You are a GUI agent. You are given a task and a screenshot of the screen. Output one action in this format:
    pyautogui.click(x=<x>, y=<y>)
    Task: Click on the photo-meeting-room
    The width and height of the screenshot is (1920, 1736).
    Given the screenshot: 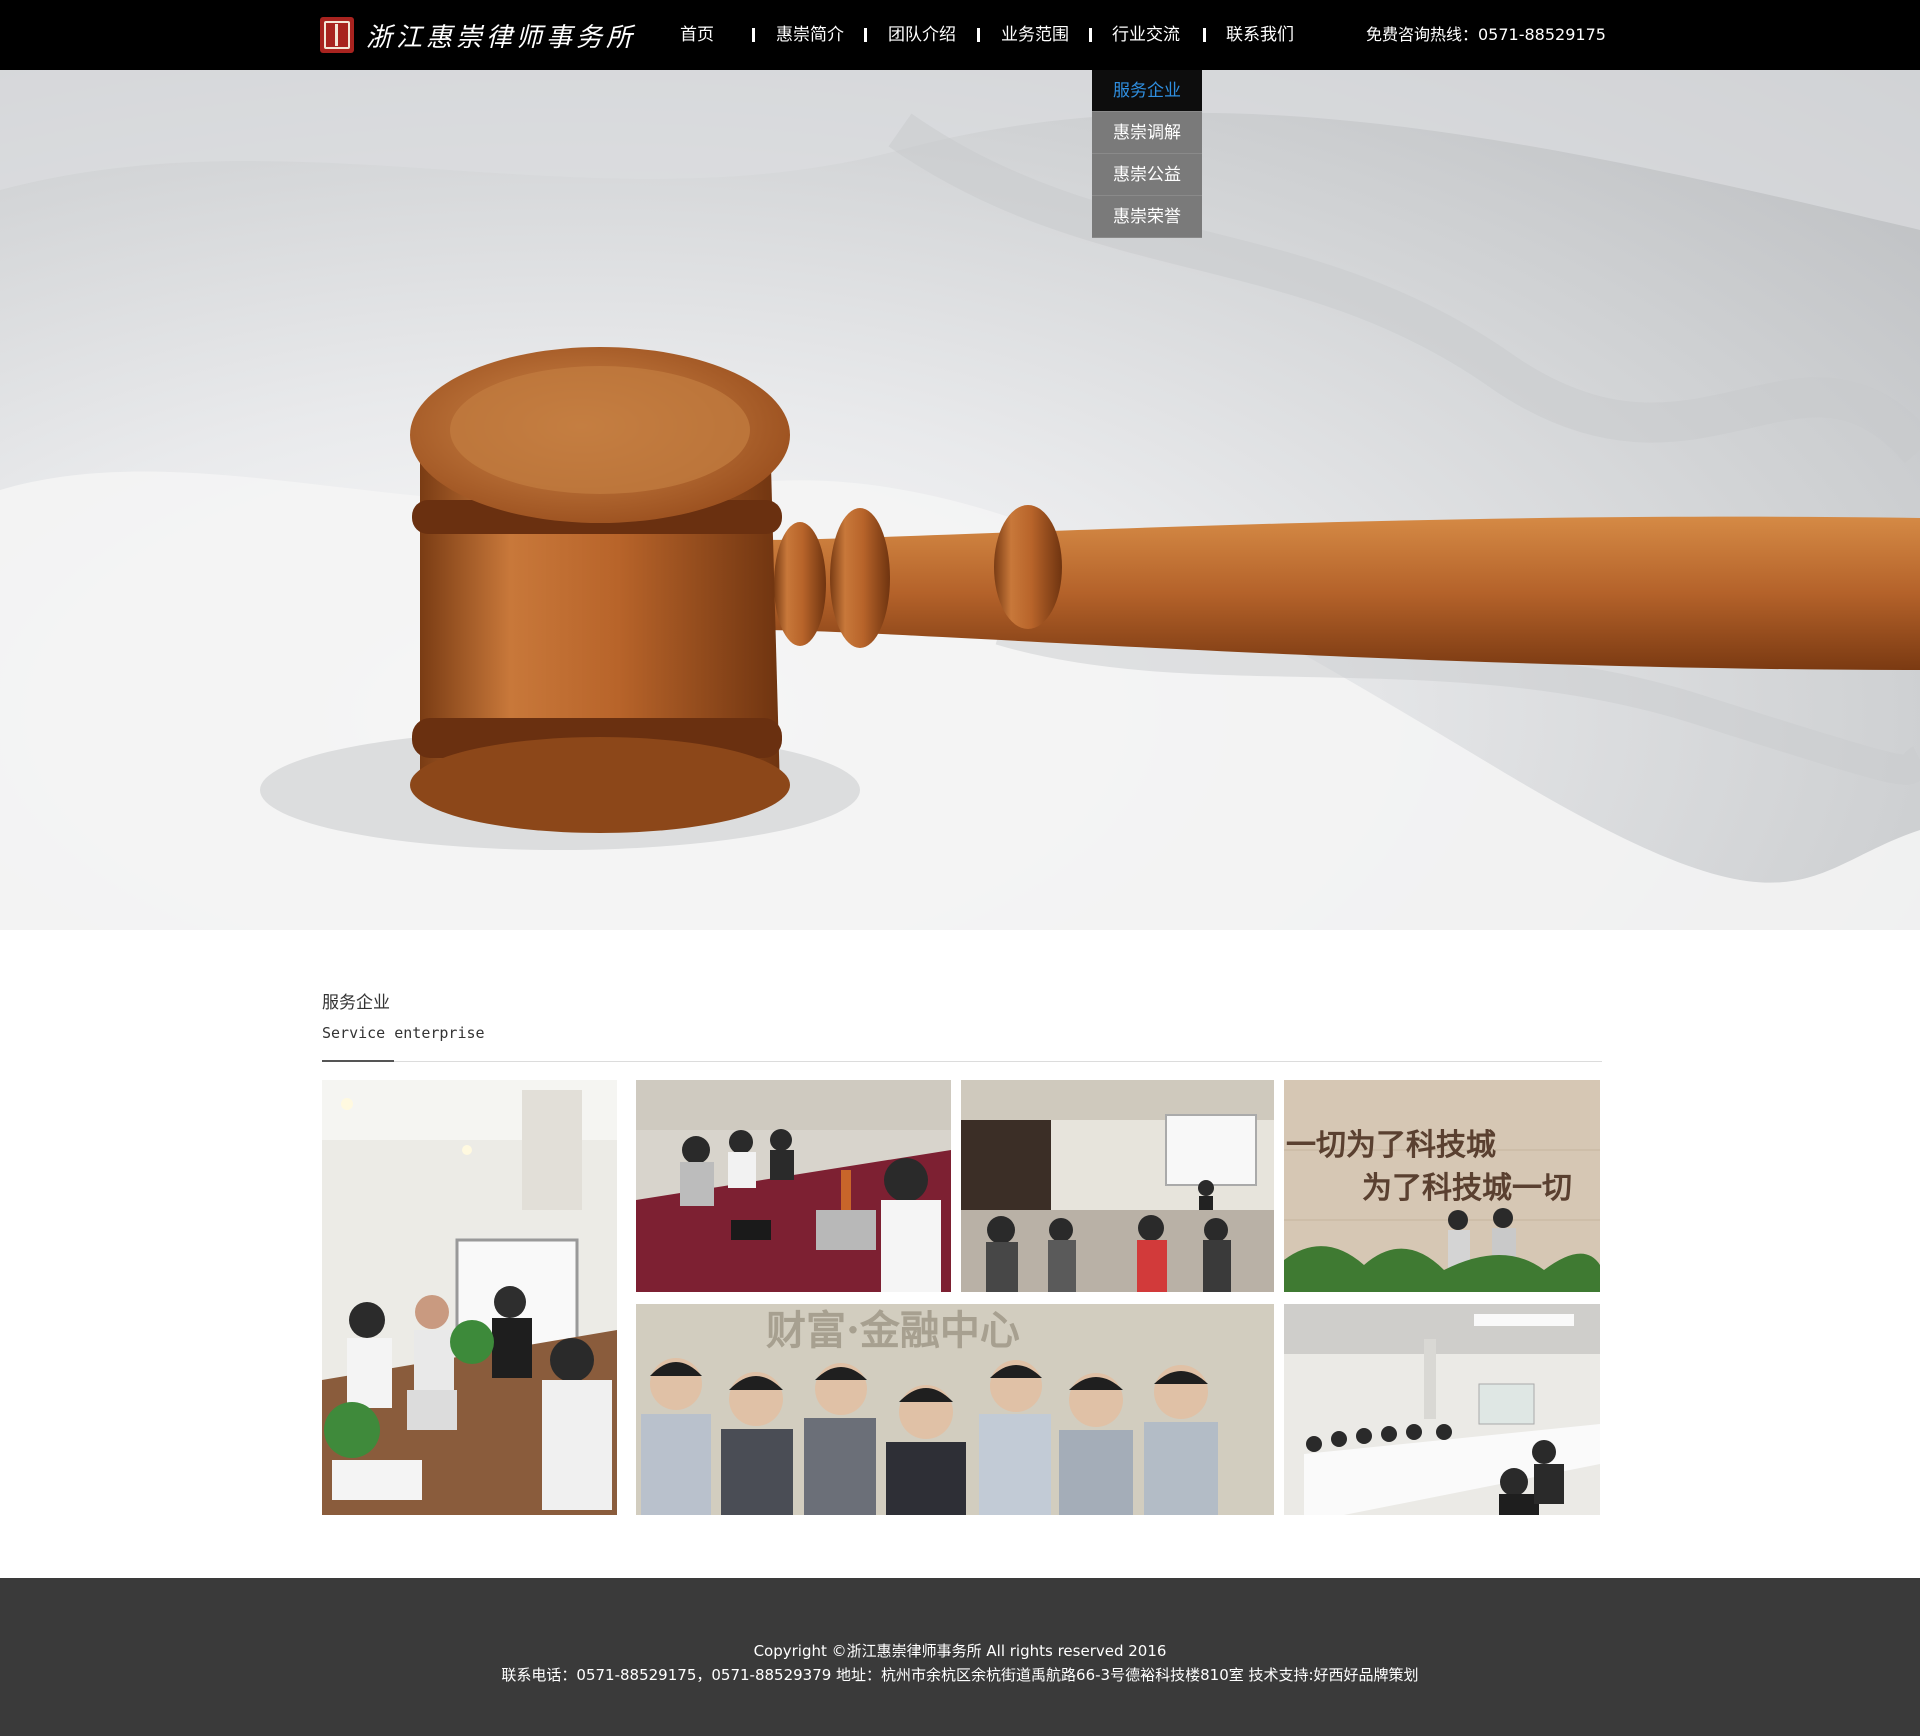 What is the action you would take?
    pyautogui.click(x=469, y=1297)
    